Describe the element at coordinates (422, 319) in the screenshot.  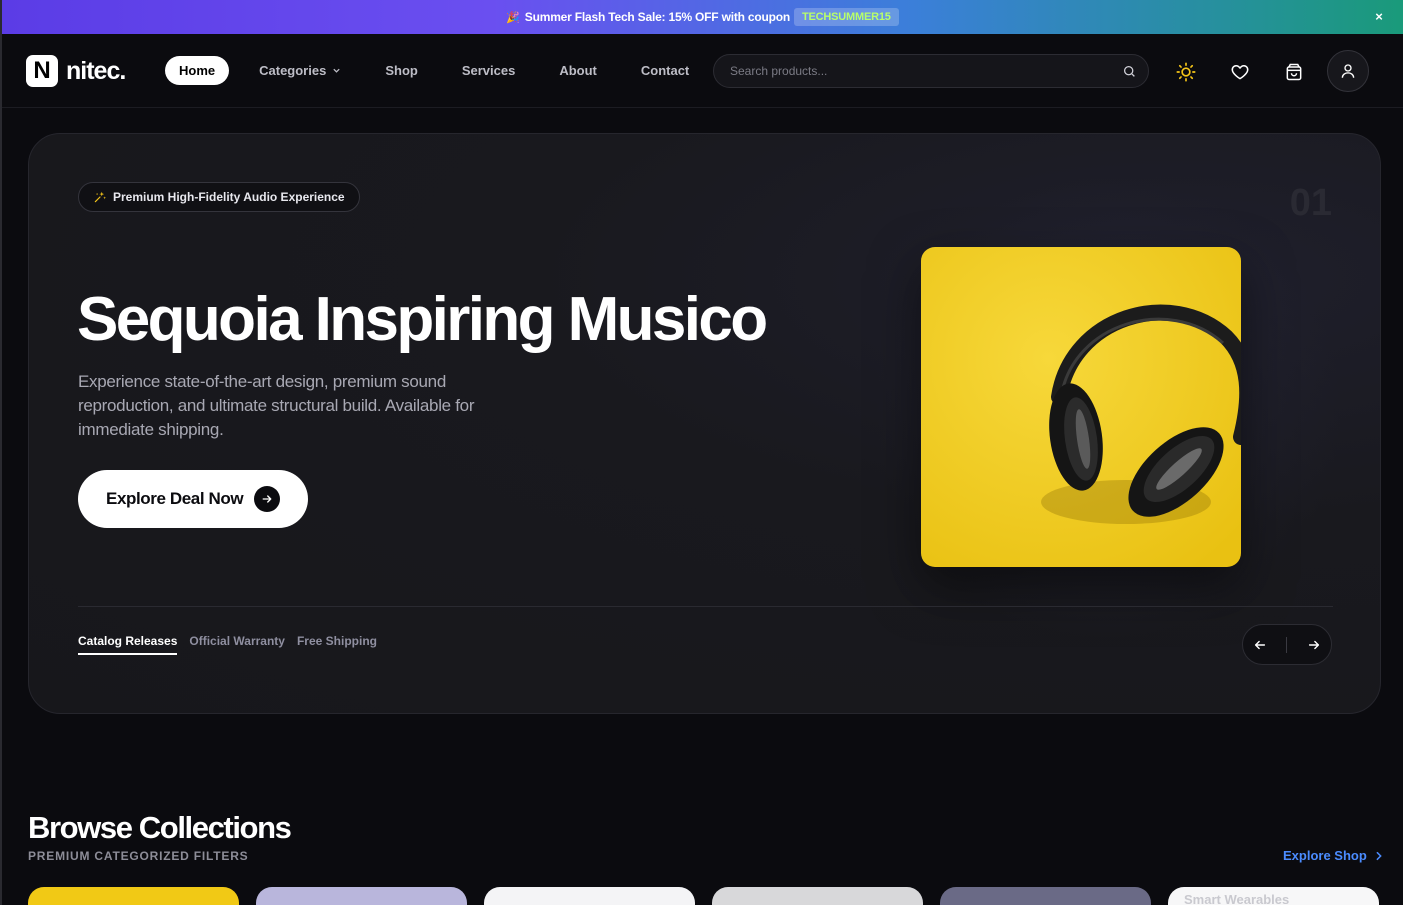
I see `hero-title: Sequoia Inspiring Musico` at that location.